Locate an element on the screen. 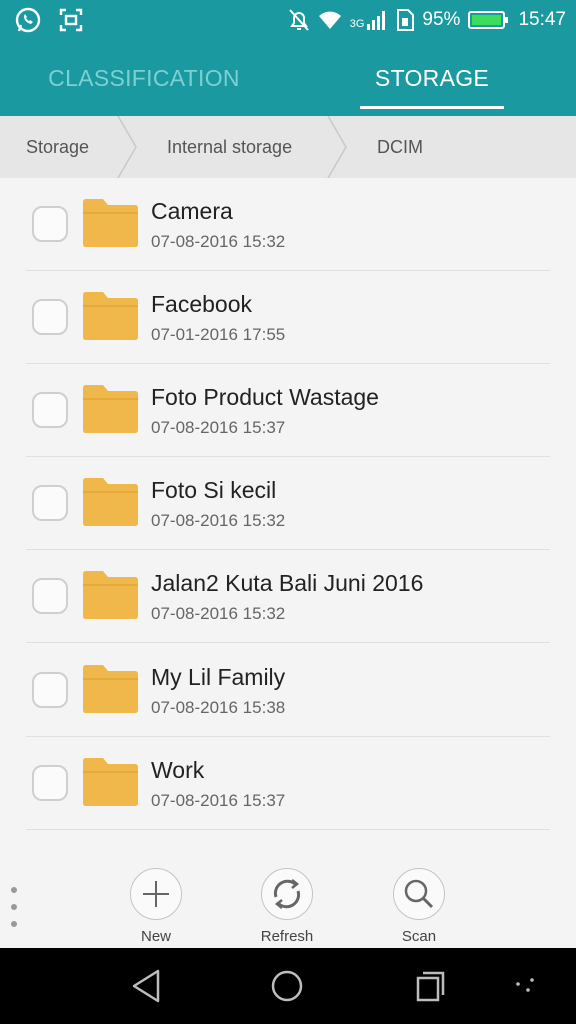  file-name: My Lil Family is located at coordinates (218, 677).